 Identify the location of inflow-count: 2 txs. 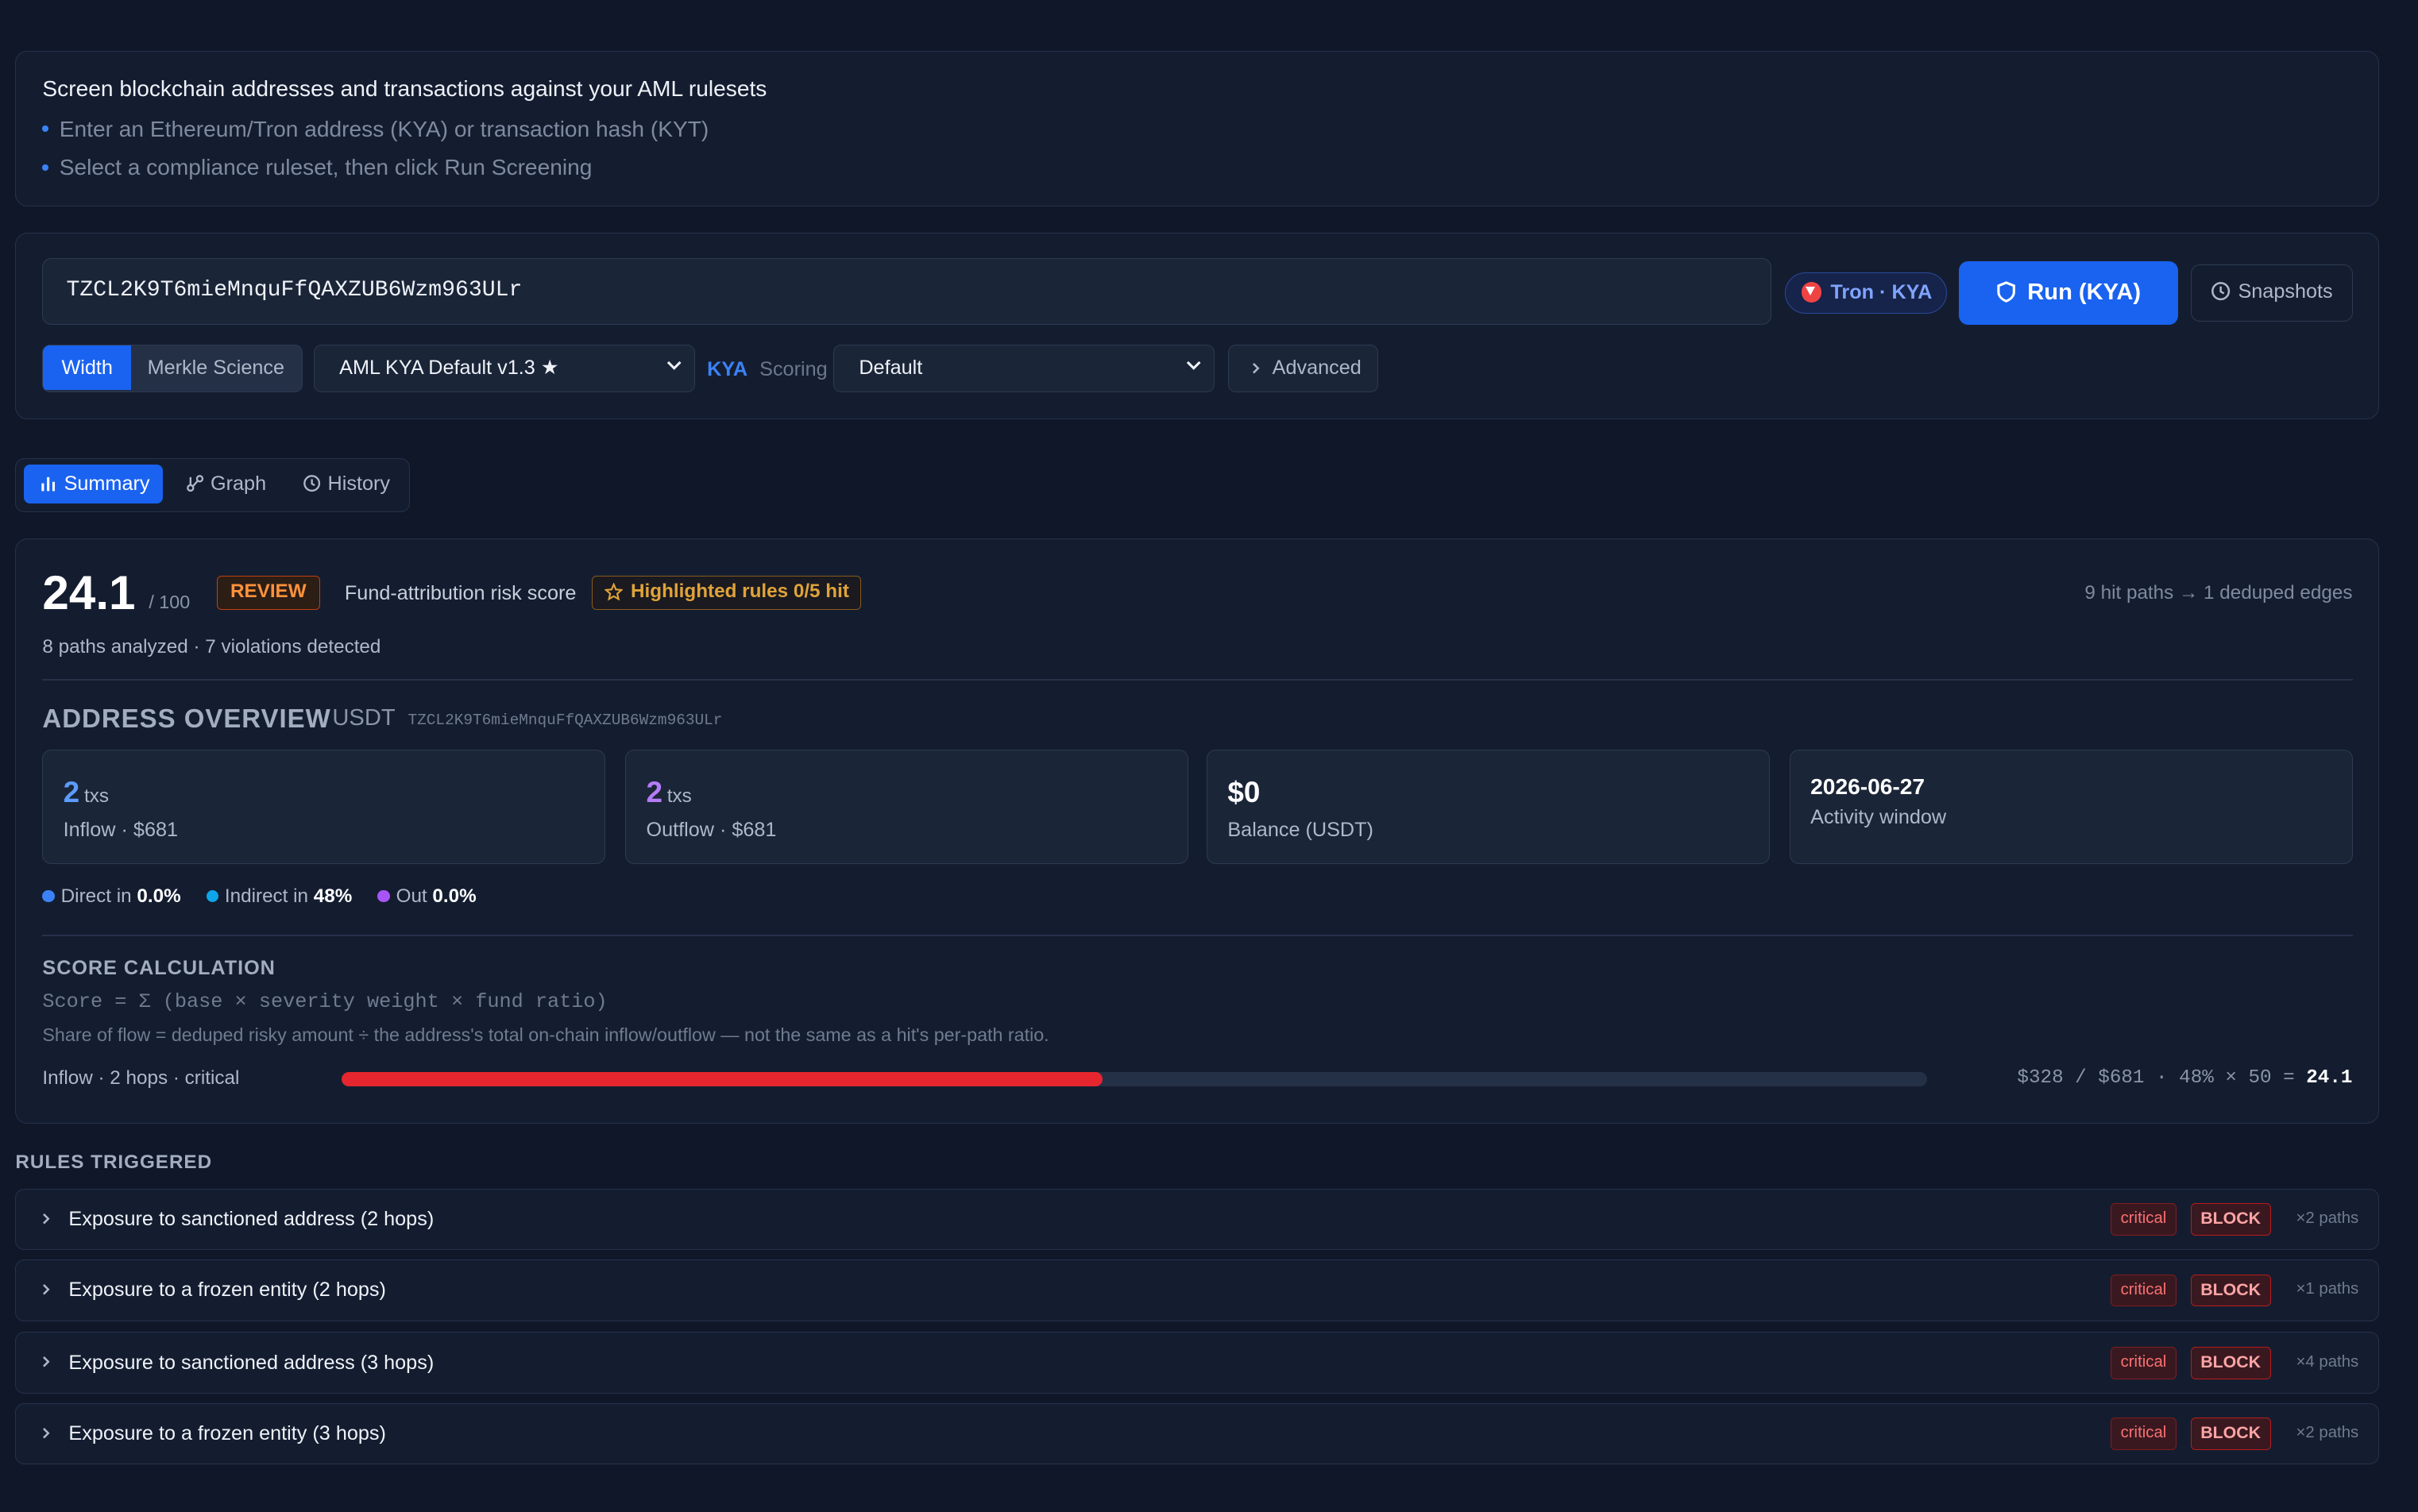
(86, 791).